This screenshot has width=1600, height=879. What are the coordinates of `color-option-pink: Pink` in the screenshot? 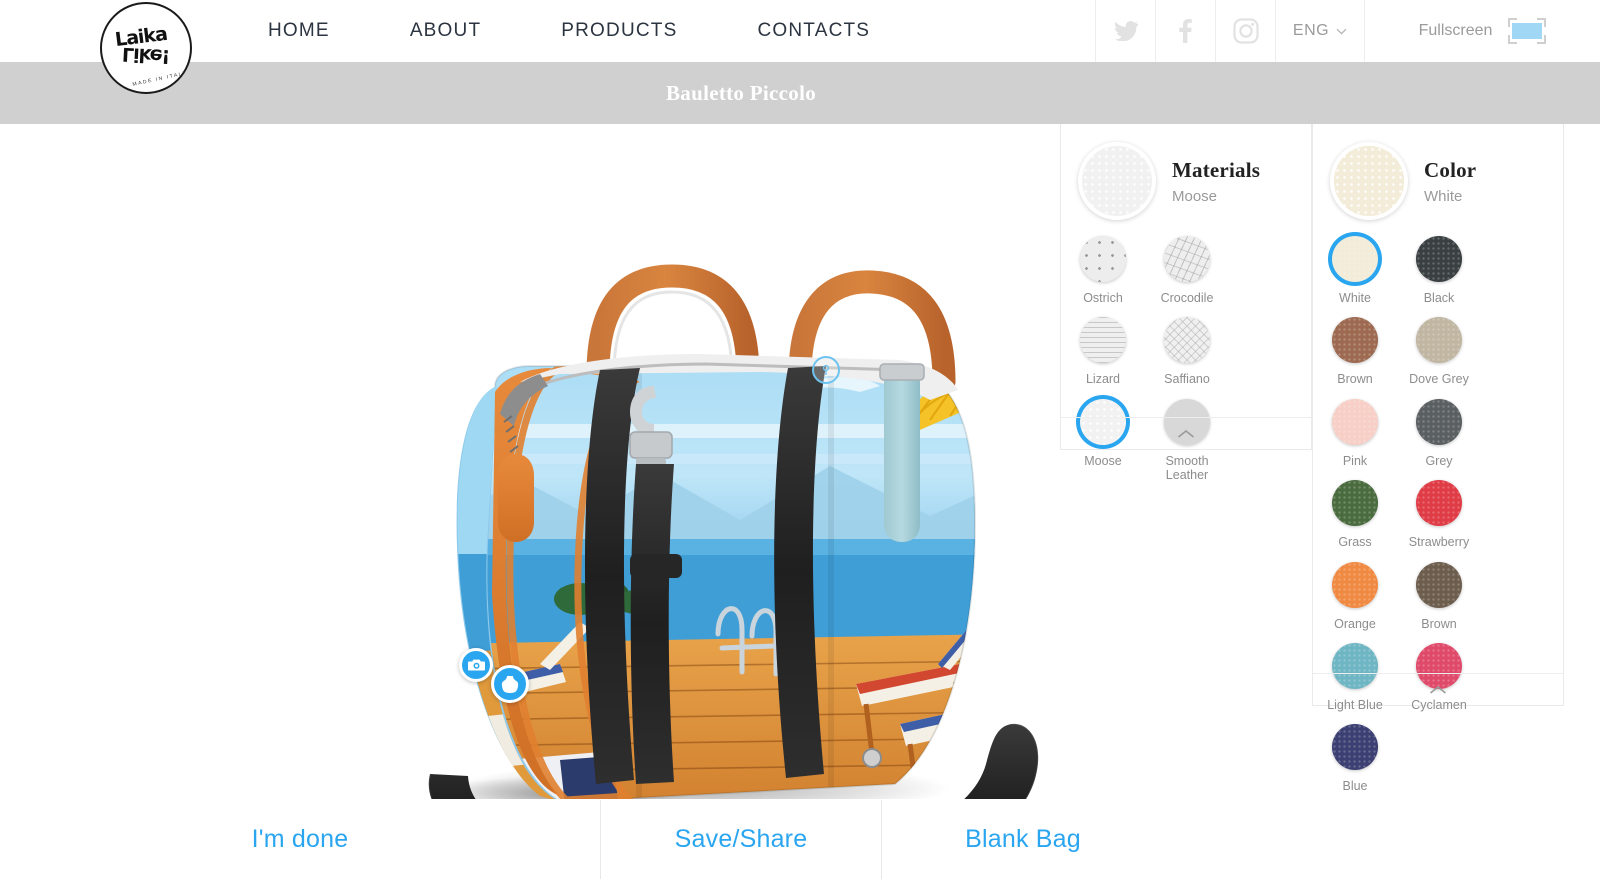 It's located at (1355, 433).